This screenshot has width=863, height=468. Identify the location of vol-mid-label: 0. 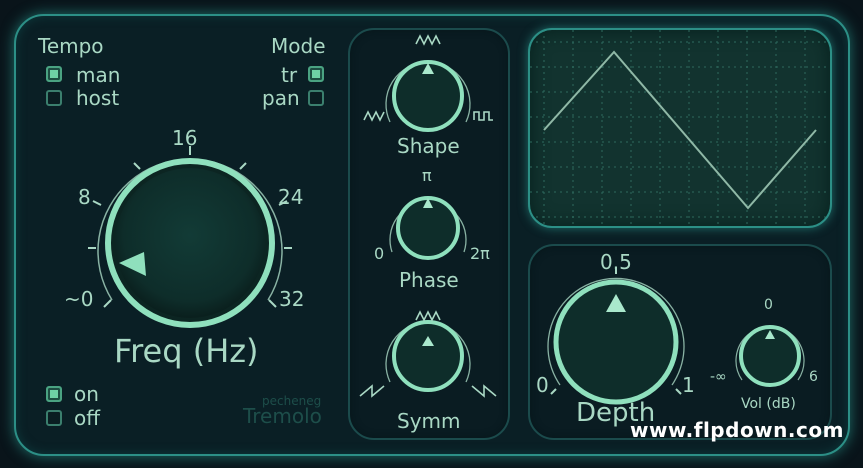
(768, 305).